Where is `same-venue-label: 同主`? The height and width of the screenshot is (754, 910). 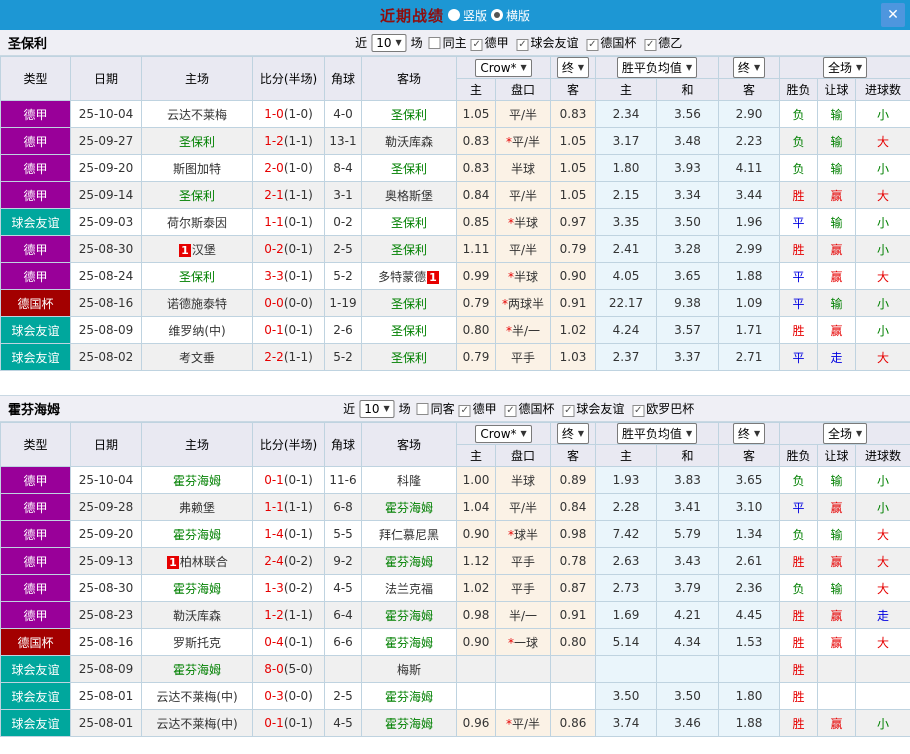 same-venue-label: 同主 is located at coordinates (455, 42).